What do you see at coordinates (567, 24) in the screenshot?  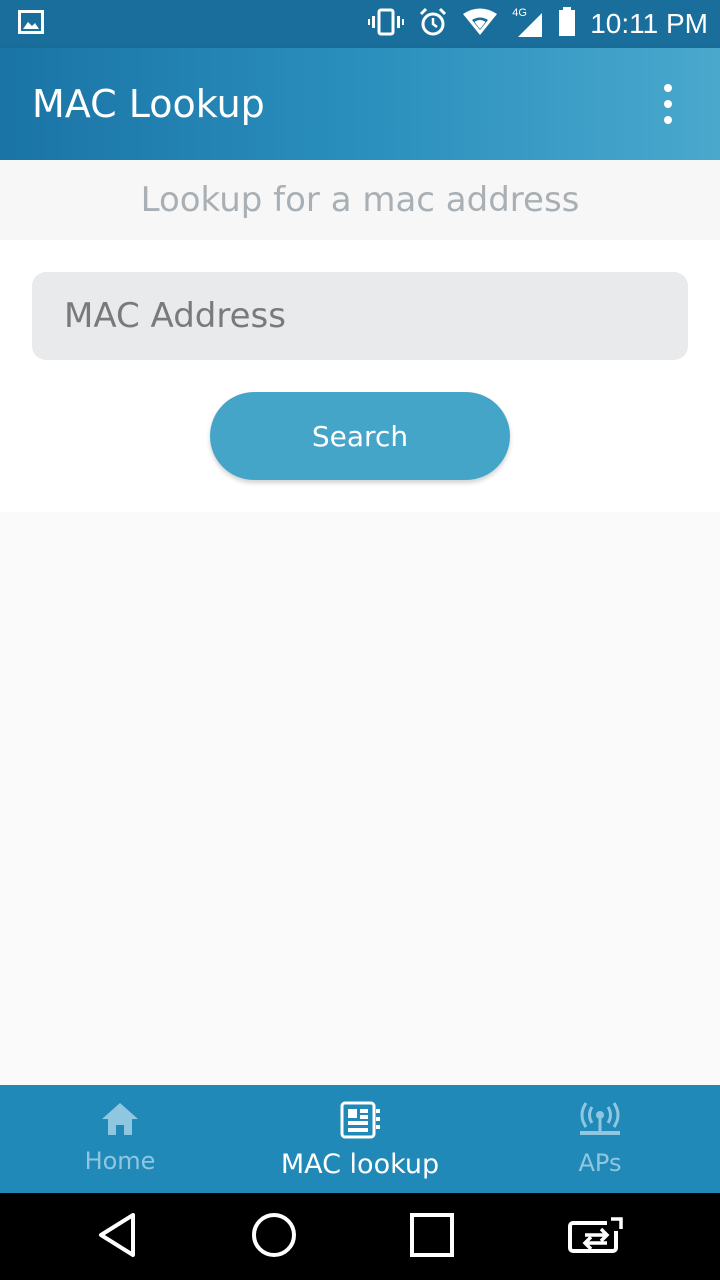 I see `battery-icon` at bounding box center [567, 24].